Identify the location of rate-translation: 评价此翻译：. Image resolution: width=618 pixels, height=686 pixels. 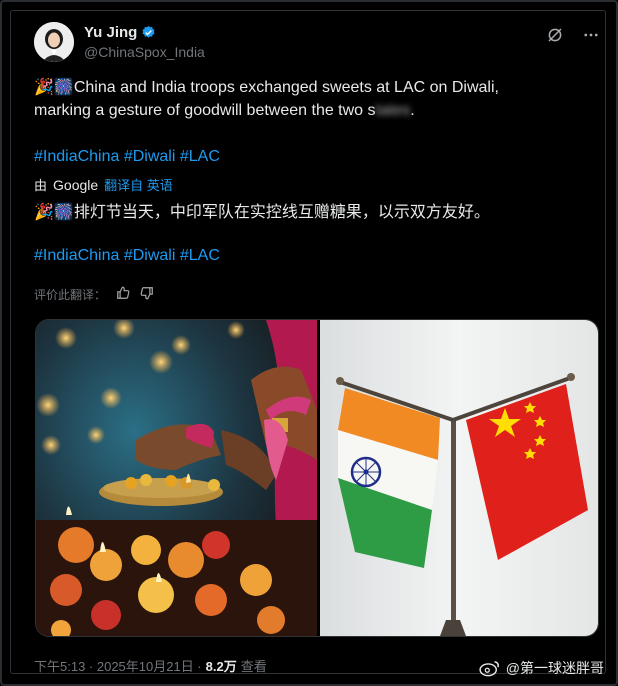
(94, 294).